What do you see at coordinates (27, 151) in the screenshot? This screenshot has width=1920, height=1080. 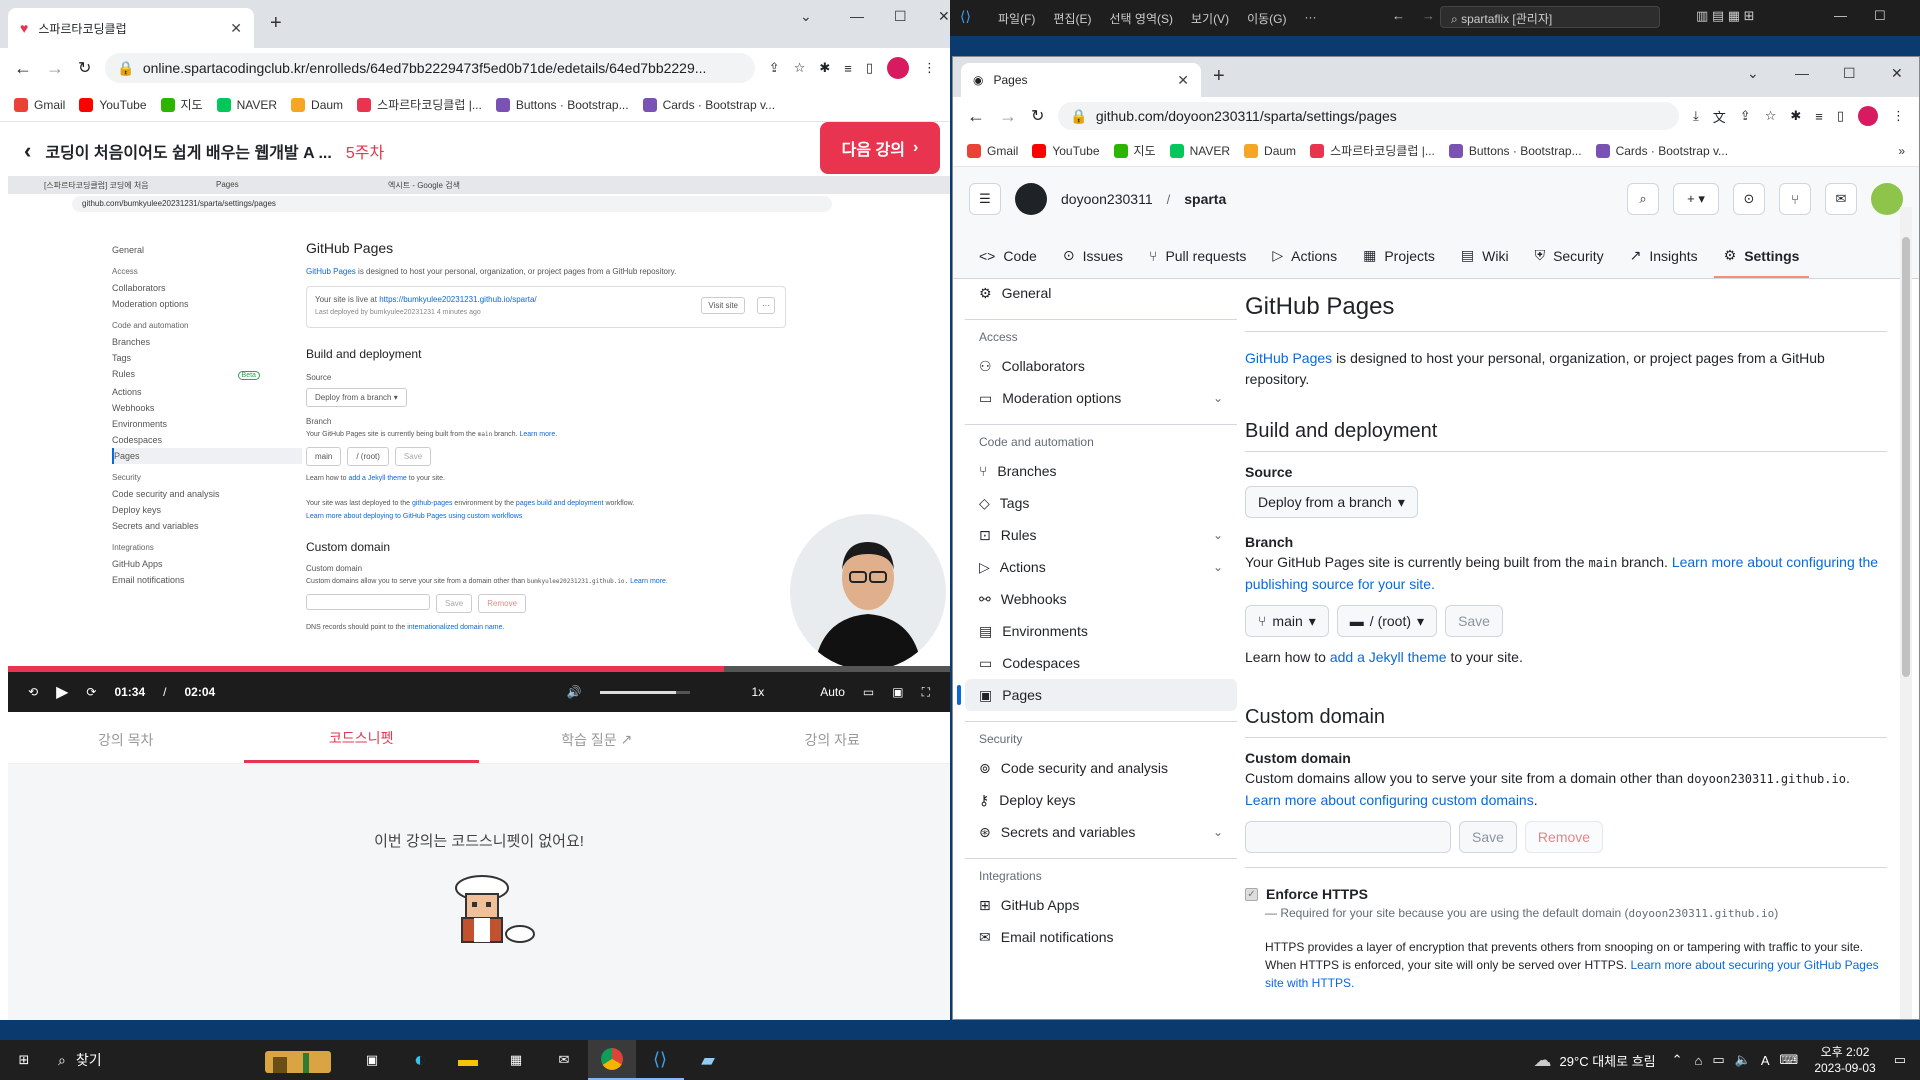 I see `back-chevron-icon: ‹` at bounding box center [27, 151].